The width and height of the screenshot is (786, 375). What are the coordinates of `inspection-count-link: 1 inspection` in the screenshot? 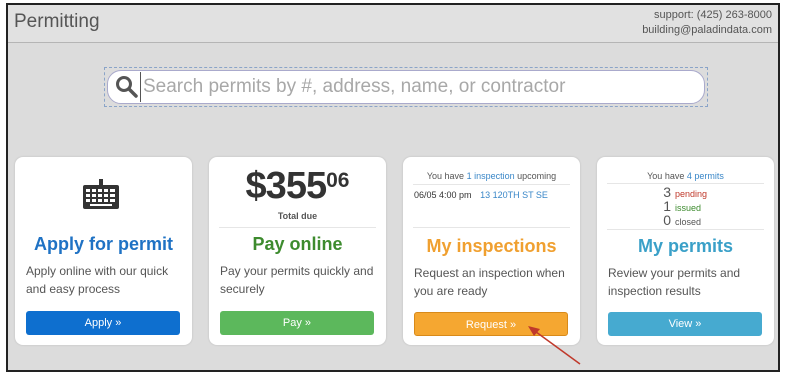 It's located at (491, 176).